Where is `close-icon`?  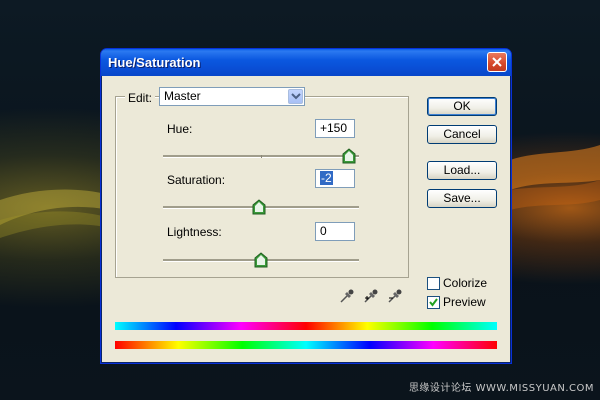
close-icon is located at coordinates (497, 62).